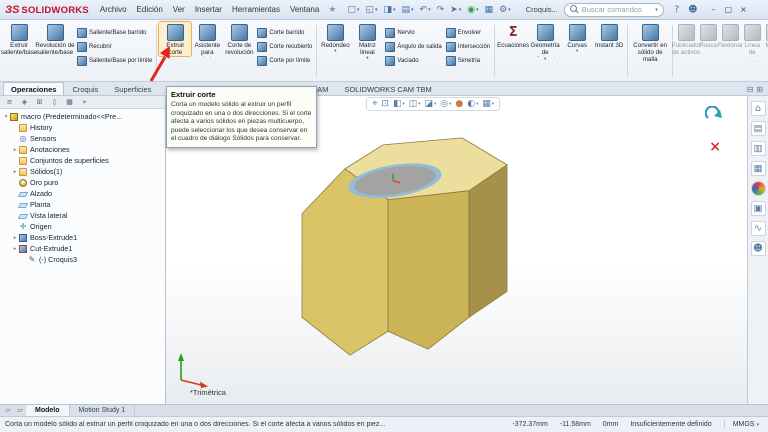 The height and width of the screenshot is (432, 768). Describe the element at coordinates (459, 104) in the screenshot. I see `edit-appearance-icon: ●` at that location.